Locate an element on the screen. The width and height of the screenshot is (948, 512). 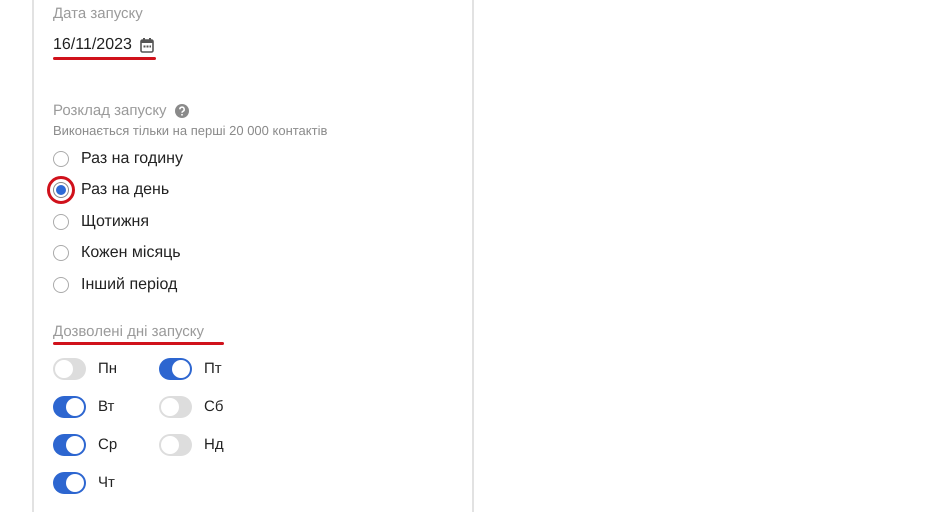
day-label: Сб is located at coordinates (214, 406).